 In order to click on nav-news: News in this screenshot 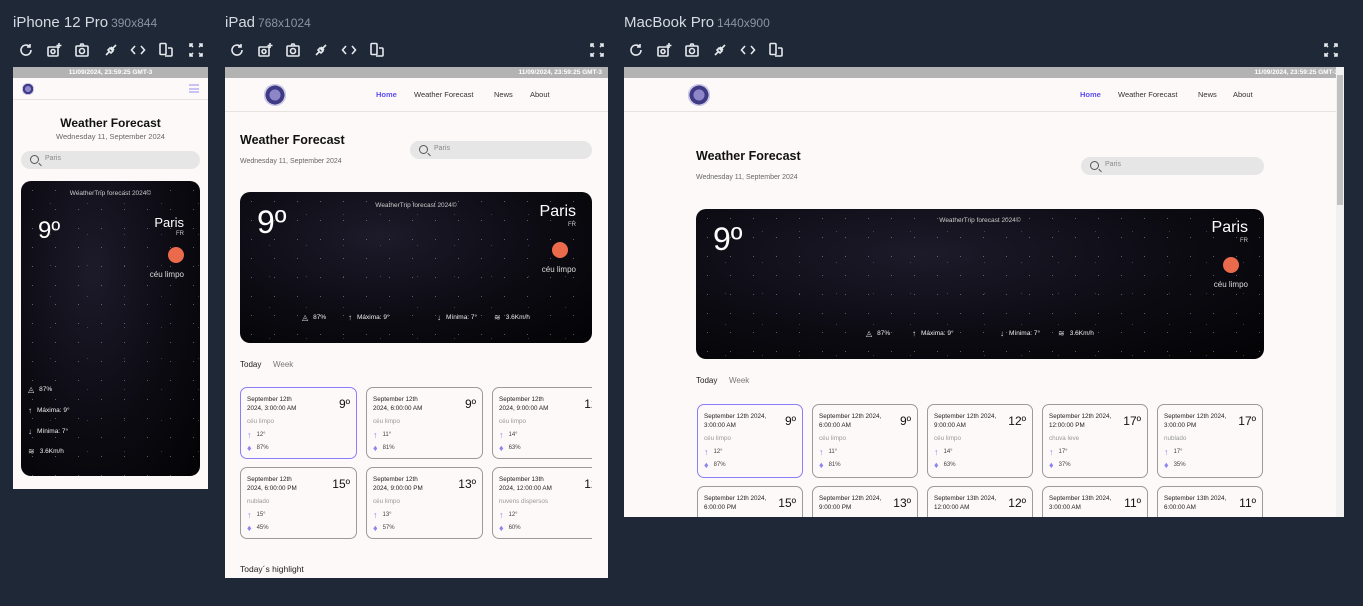, I will do `click(1207, 94)`.